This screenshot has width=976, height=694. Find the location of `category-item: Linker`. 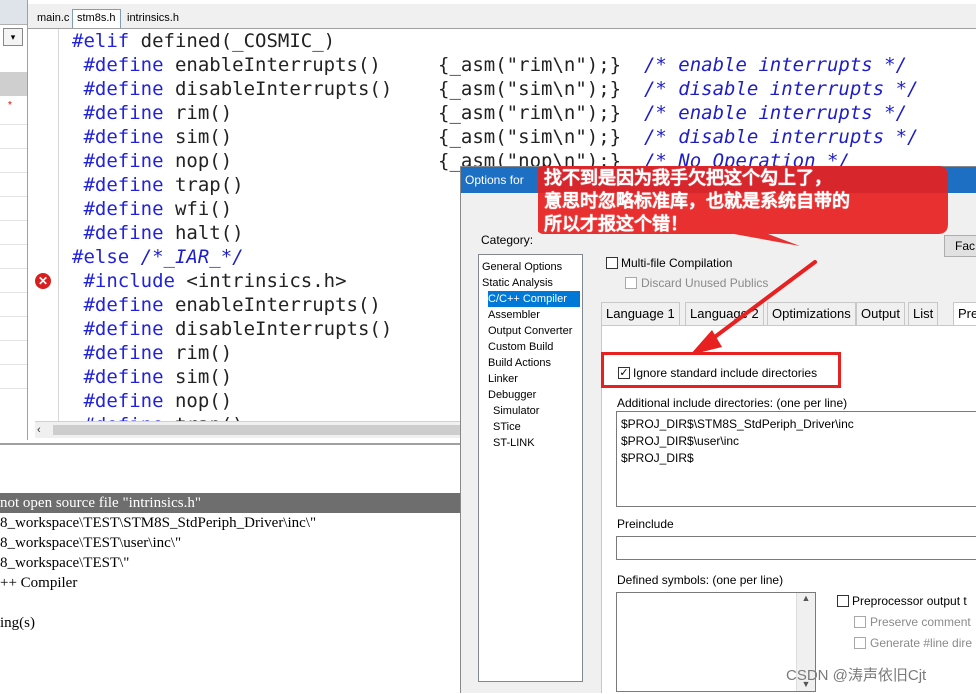

category-item: Linker is located at coordinates (534, 379).